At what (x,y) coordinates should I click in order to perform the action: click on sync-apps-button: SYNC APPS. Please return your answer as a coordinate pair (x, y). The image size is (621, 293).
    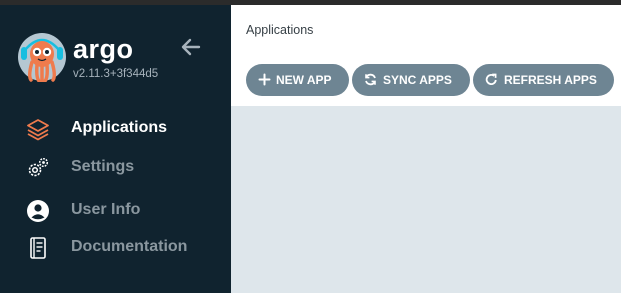
    Looking at the image, I should click on (411, 80).